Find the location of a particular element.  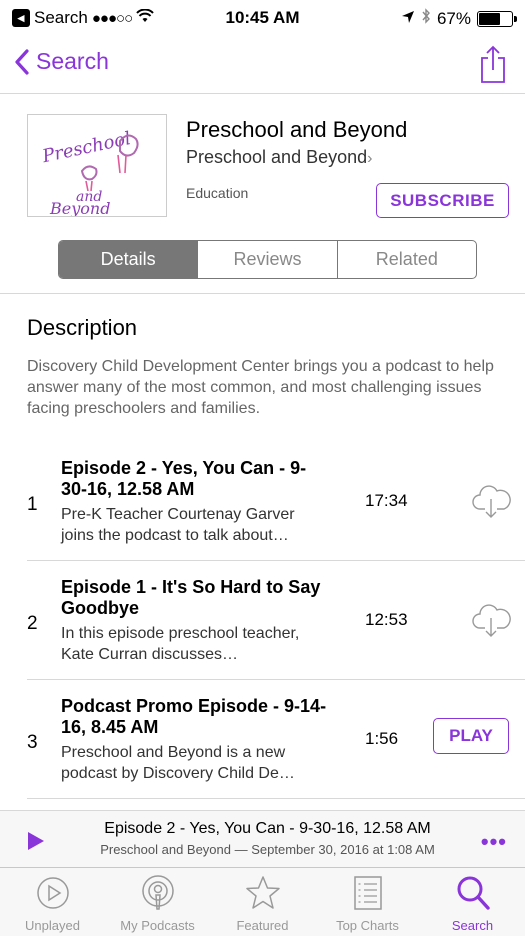

episode-number: 2 is located at coordinates (32, 623).